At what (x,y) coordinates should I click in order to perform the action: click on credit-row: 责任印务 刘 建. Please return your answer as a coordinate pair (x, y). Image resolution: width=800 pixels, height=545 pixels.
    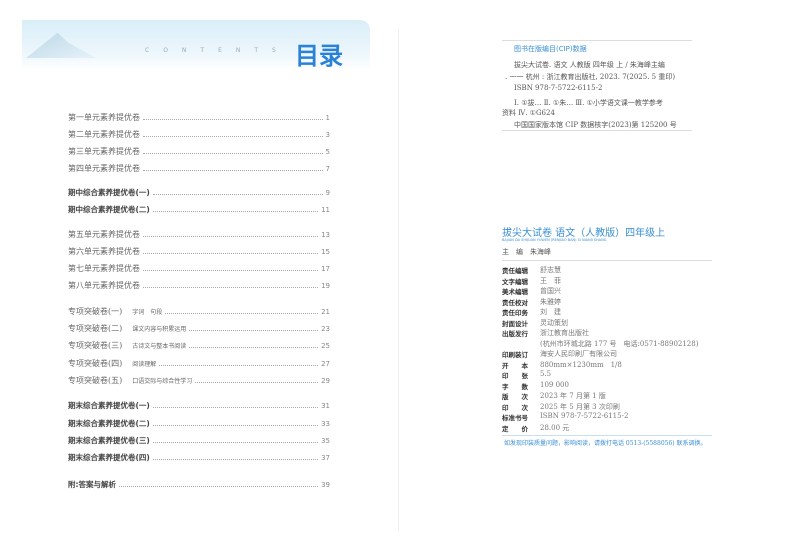
    Looking at the image, I should click on (531, 312).